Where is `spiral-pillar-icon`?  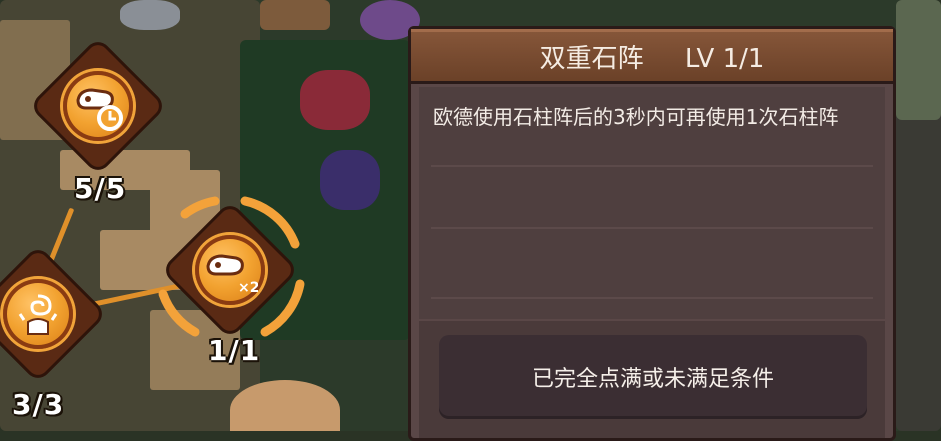 spiral-pillar-icon is located at coordinates (38, 314).